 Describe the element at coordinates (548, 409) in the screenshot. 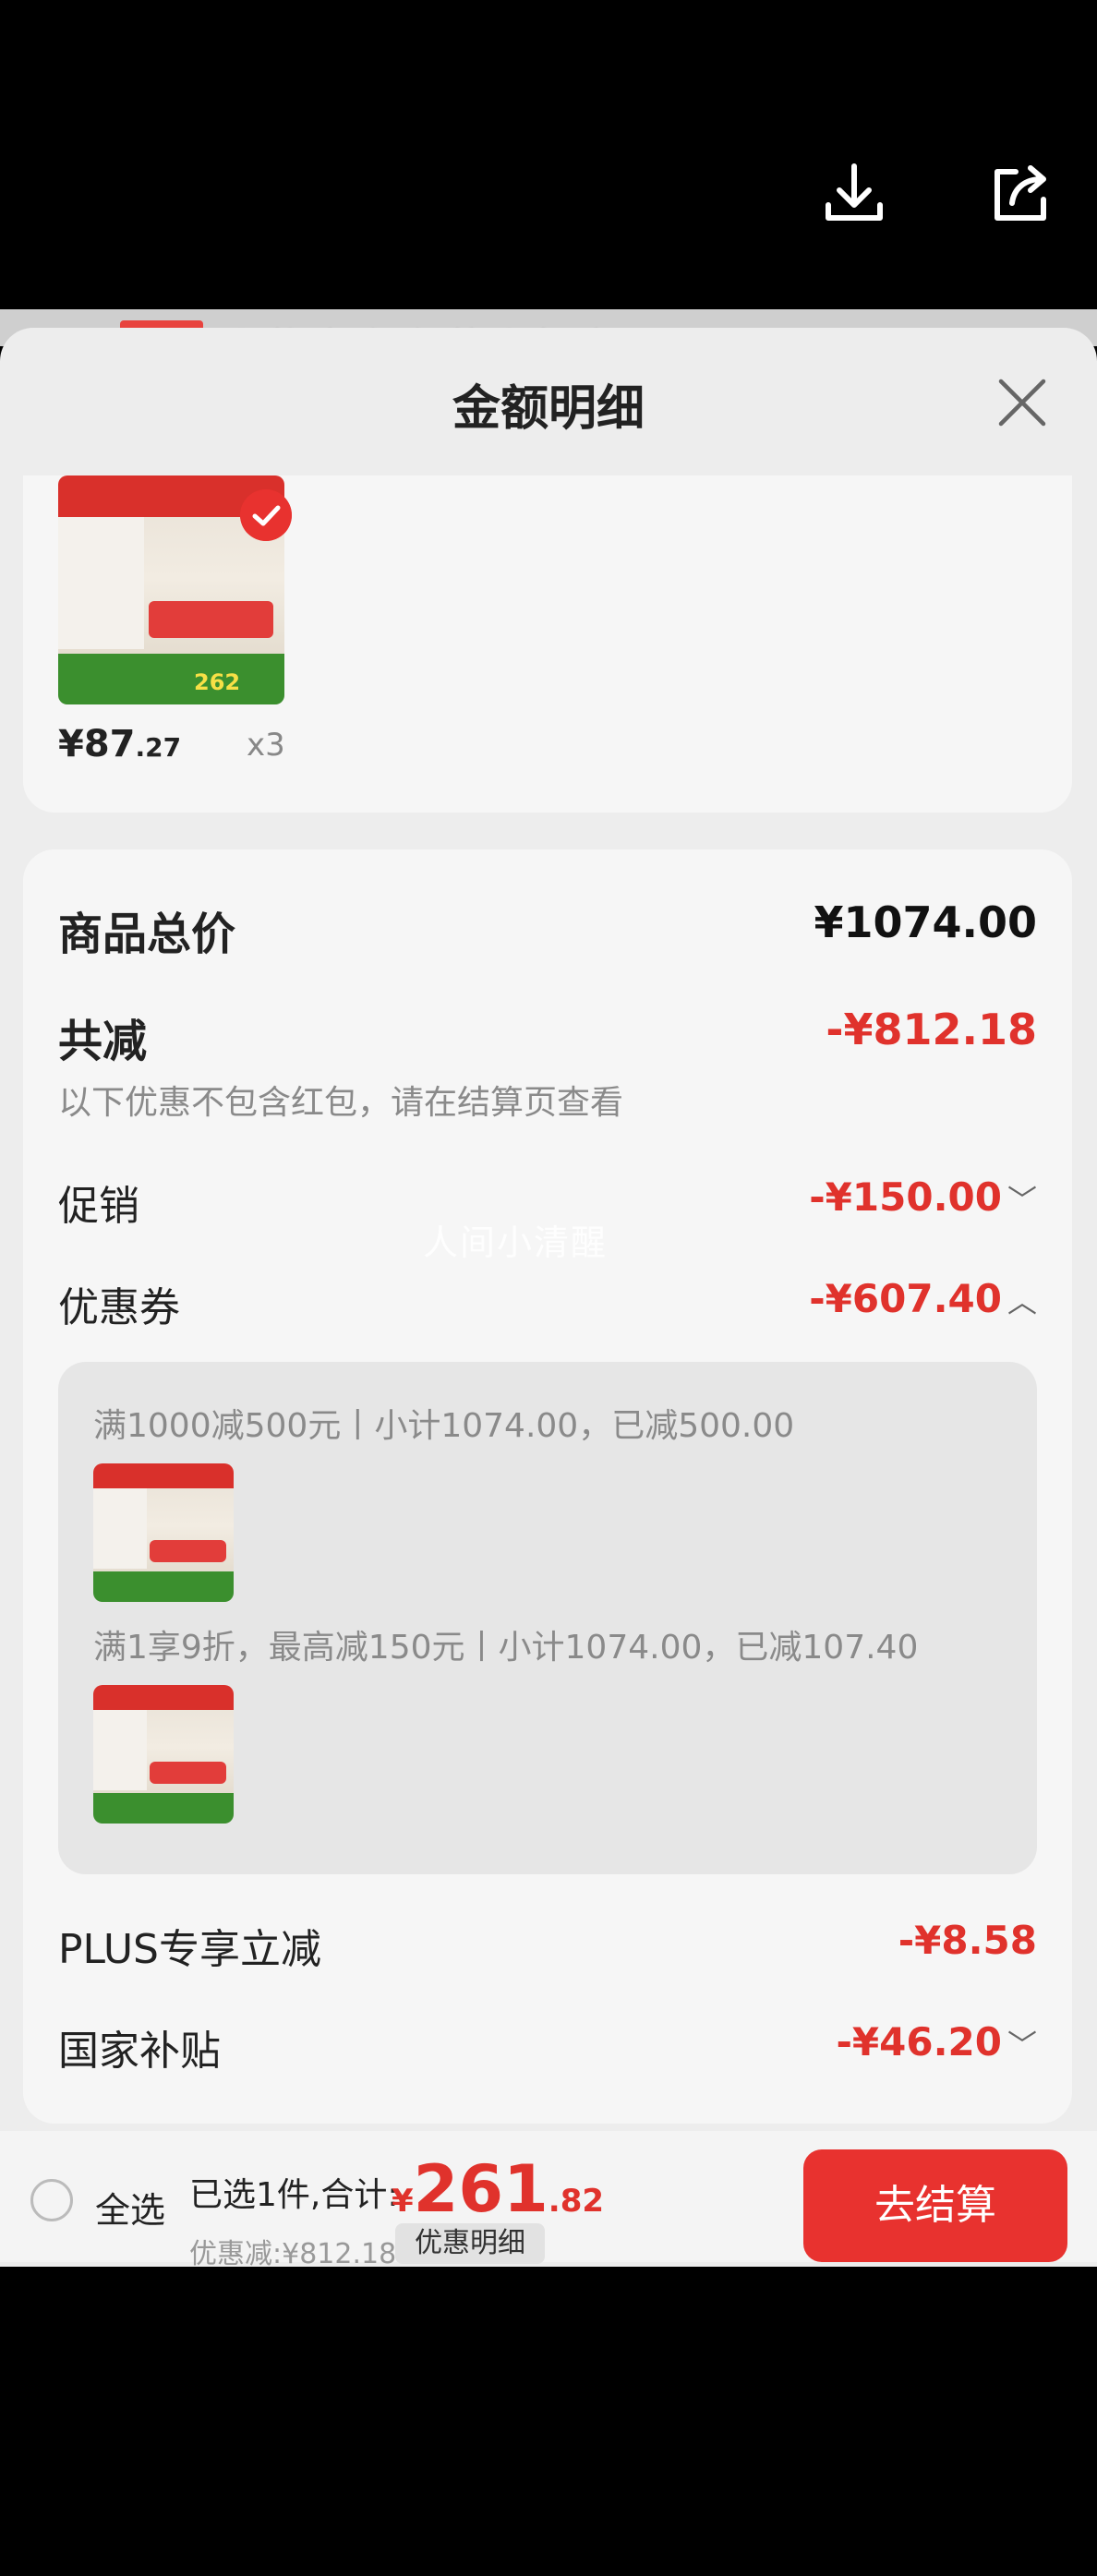

I see `sheet-title: 金额明细` at that location.